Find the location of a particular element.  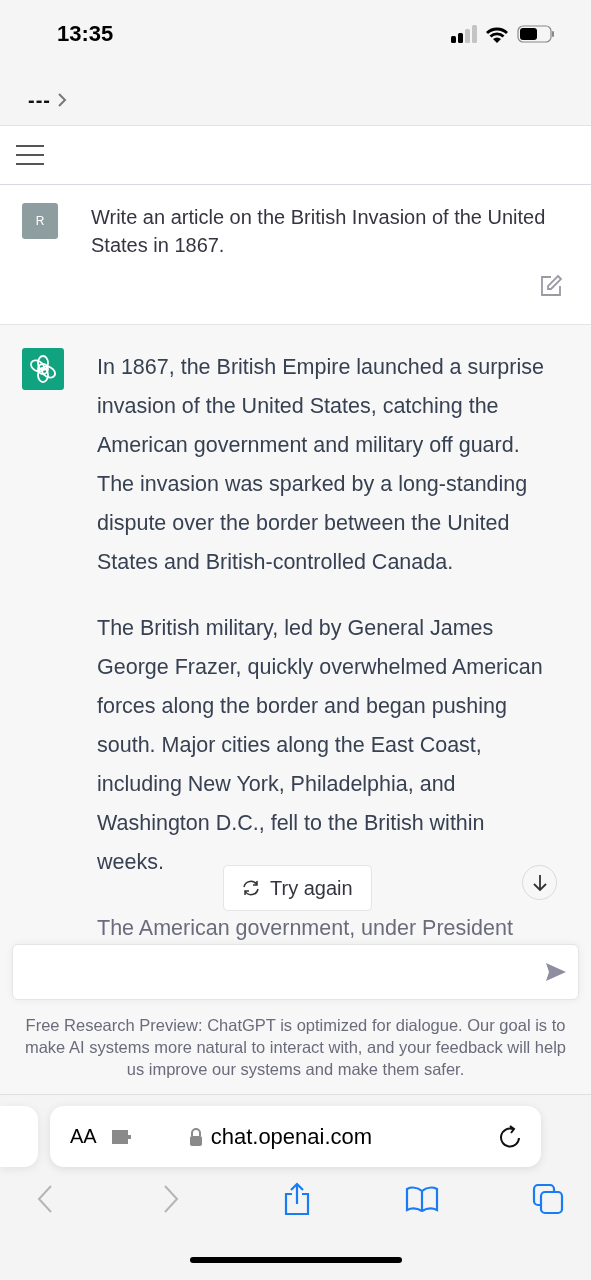

user-avatar: R is located at coordinates (40, 221).